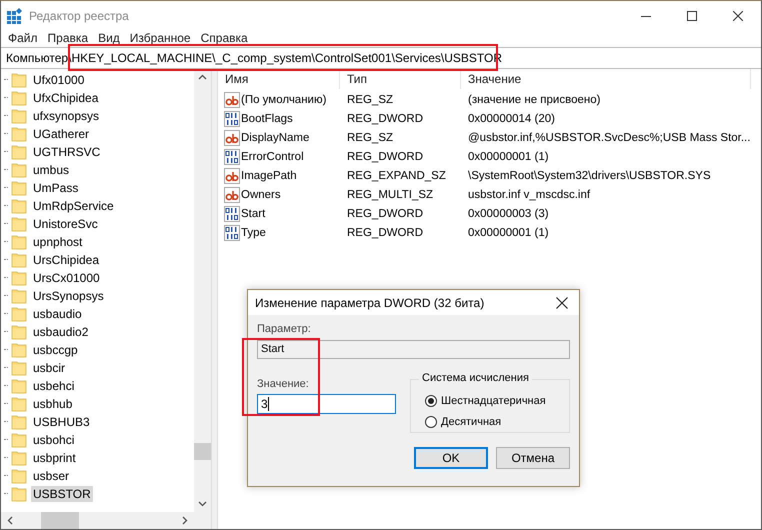 Image resolution: width=762 pixels, height=530 pixels. What do you see at coordinates (10, 520) in the screenshot?
I see `scroll-left-icon` at bounding box center [10, 520].